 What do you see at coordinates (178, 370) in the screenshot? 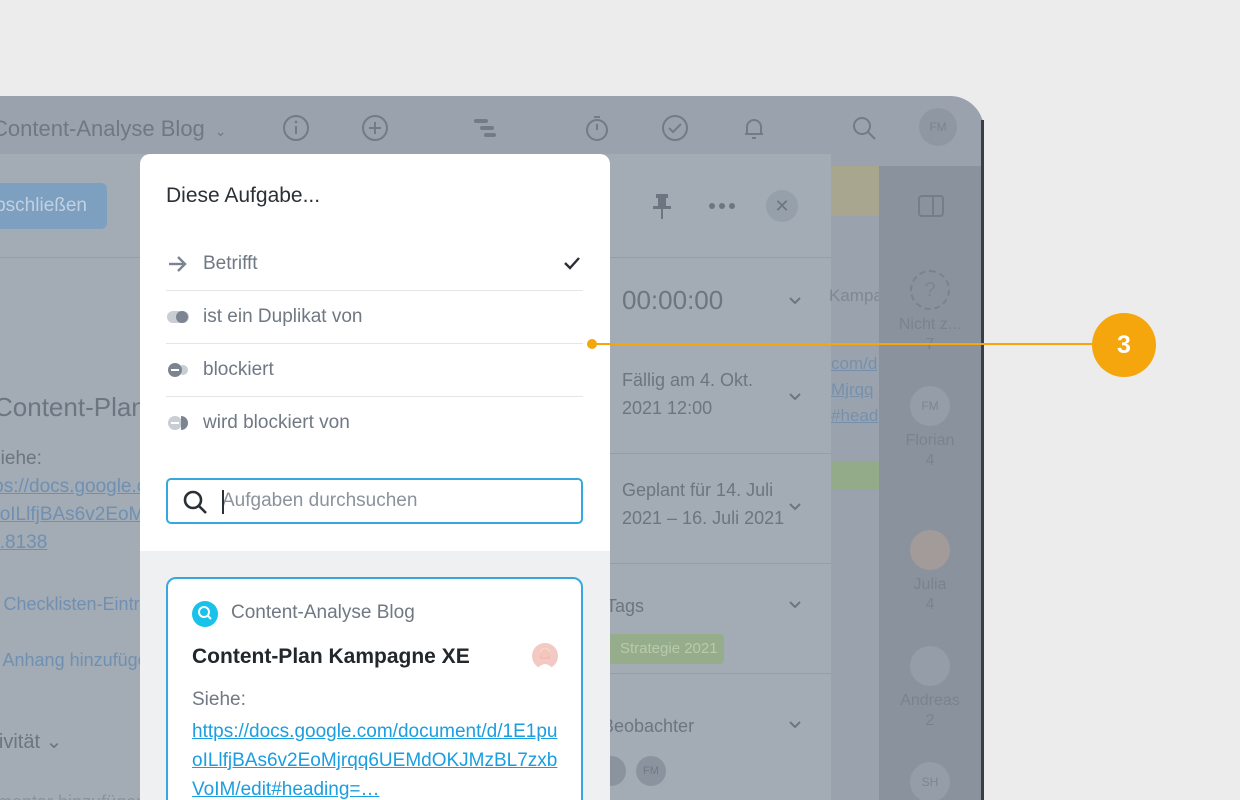
I see `blocks-icon` at bounding box center [178, 370].